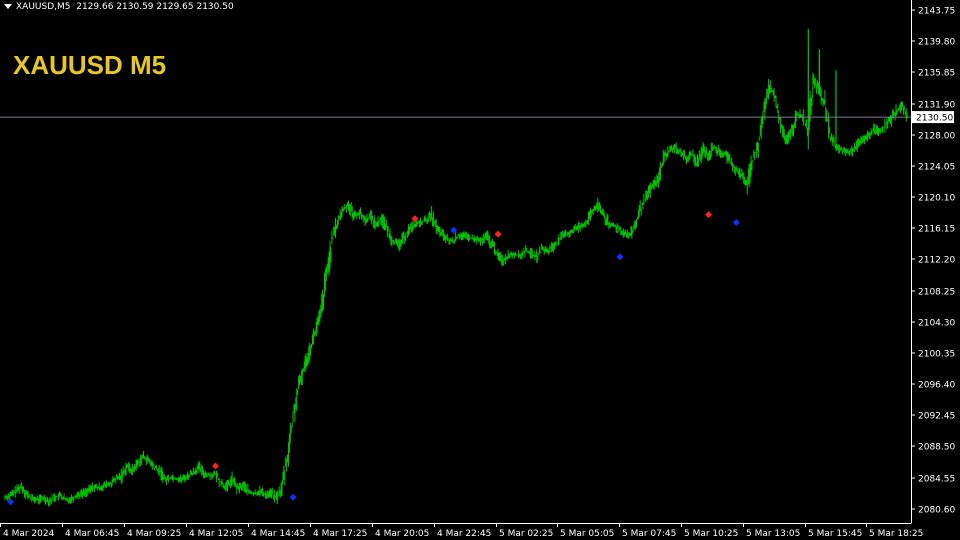 This screenshot has width=960, height=540. What do you see at coordinates (155, 7) in the screenshot?
I see `ohlc-values: 2129.66 2130.59 2129.65 2130.50` at bounding box center [155, 7].